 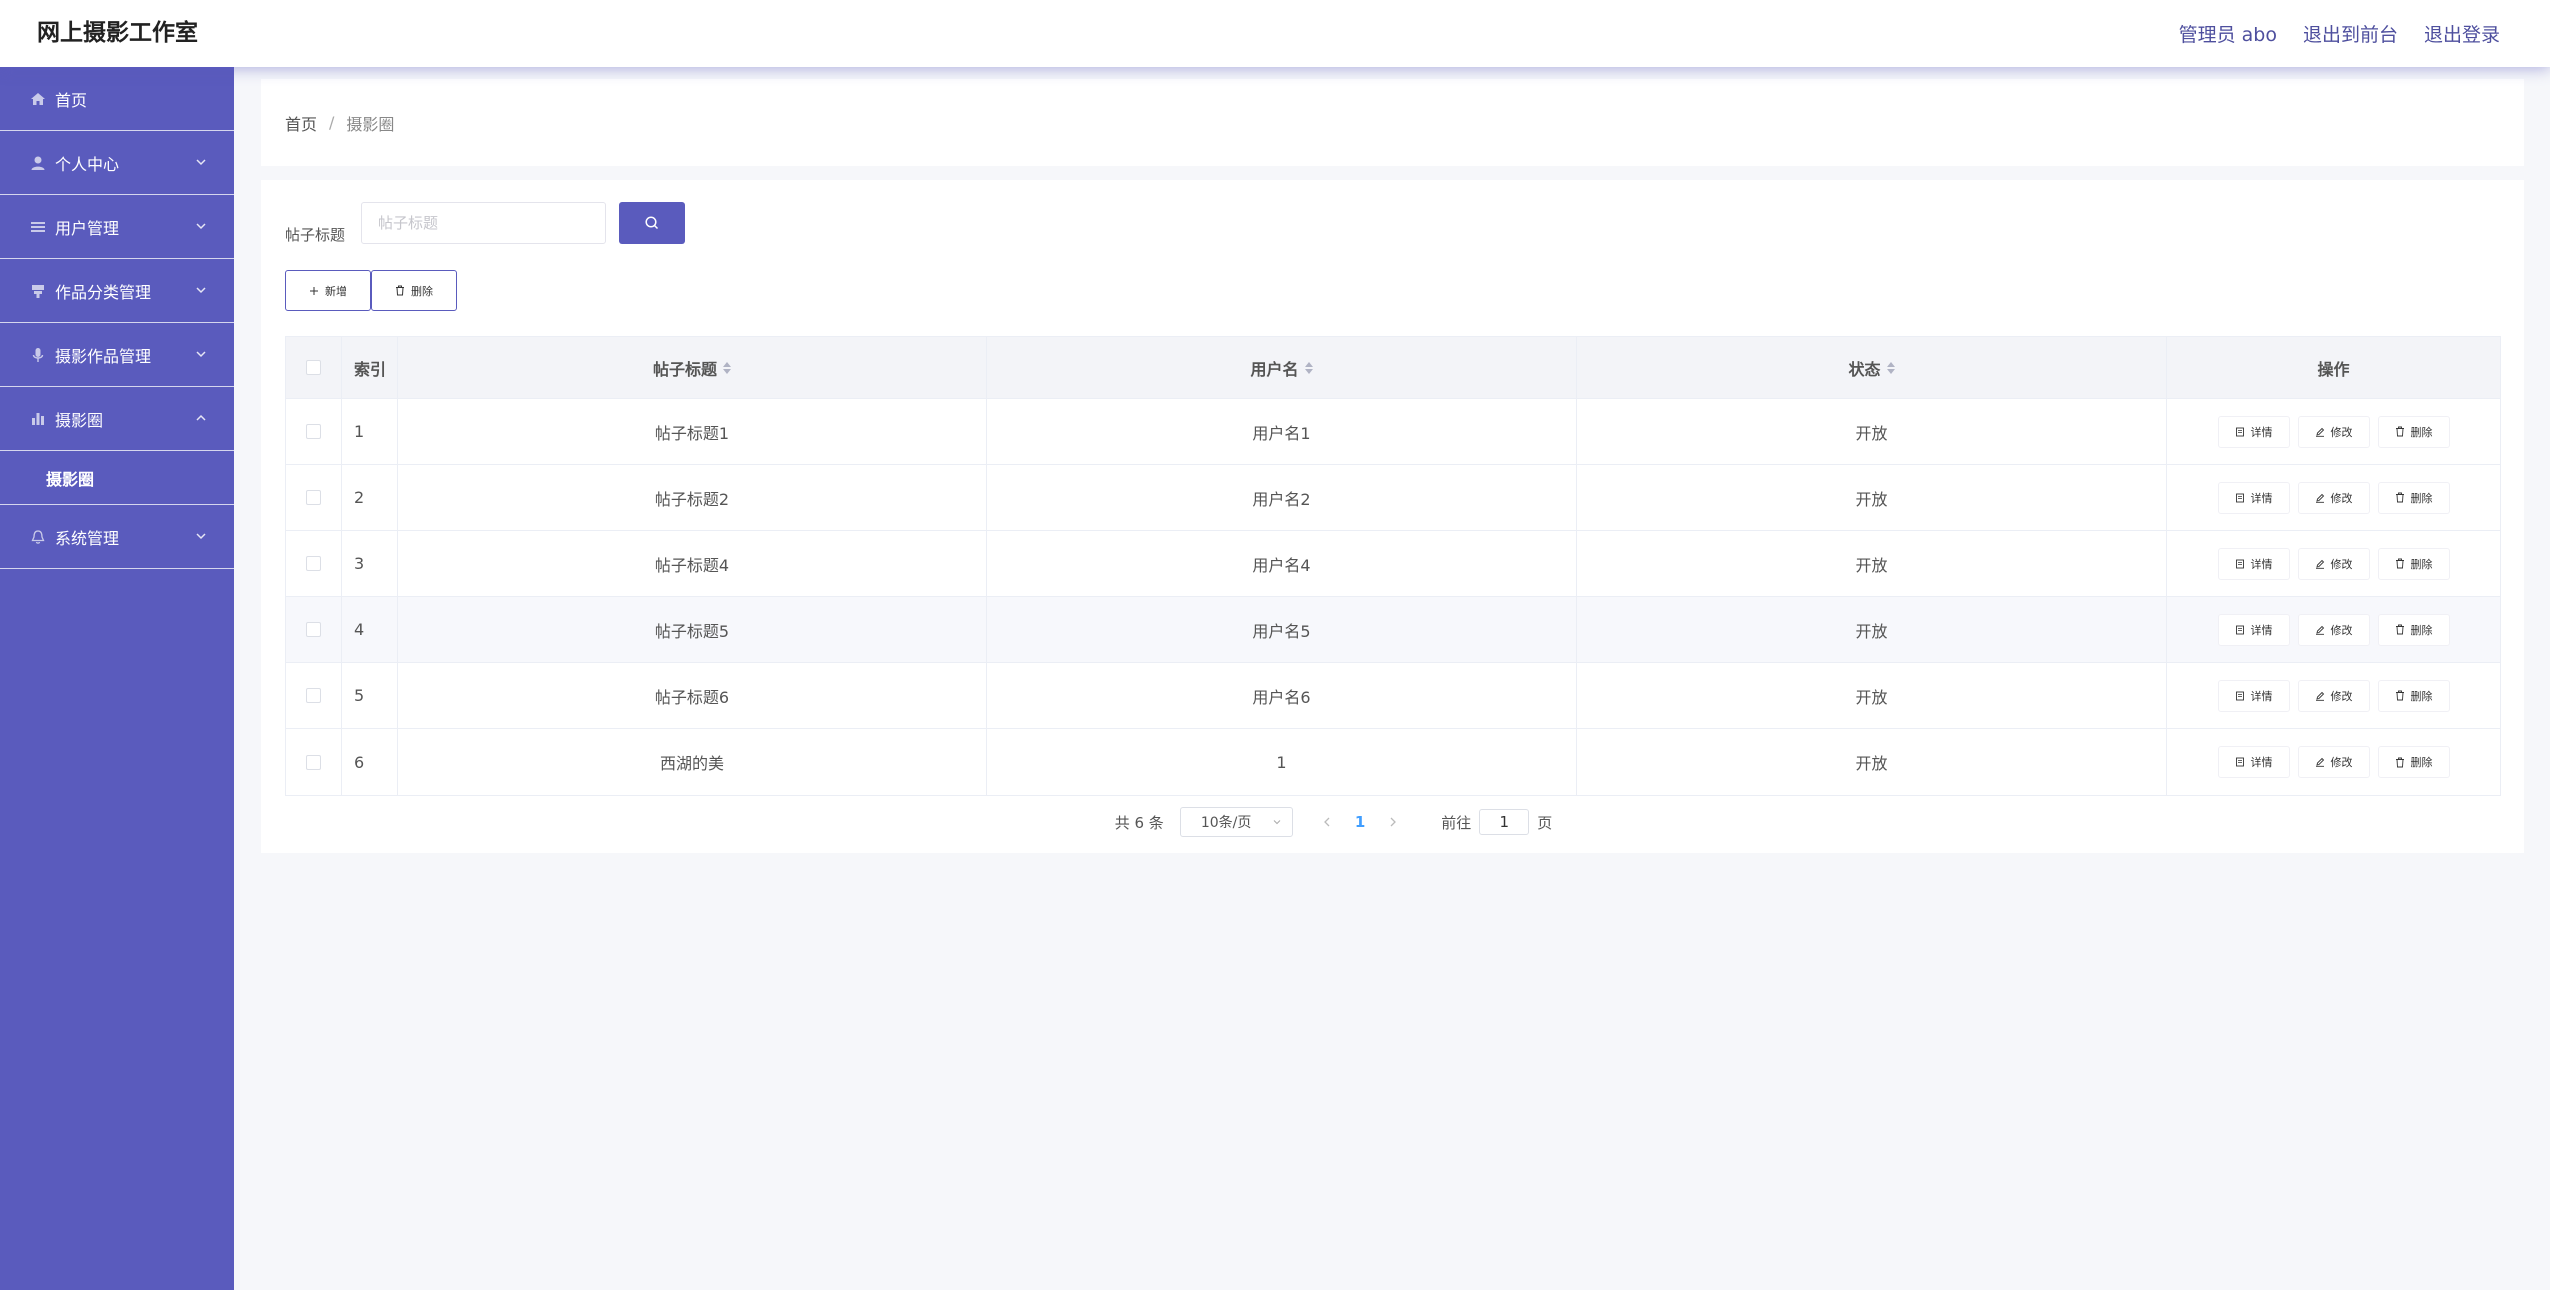 What do you see at coordinates (1360, 822) in the screenshot?
I see `page-number-current: 1` at bounding box center [1360, 822].